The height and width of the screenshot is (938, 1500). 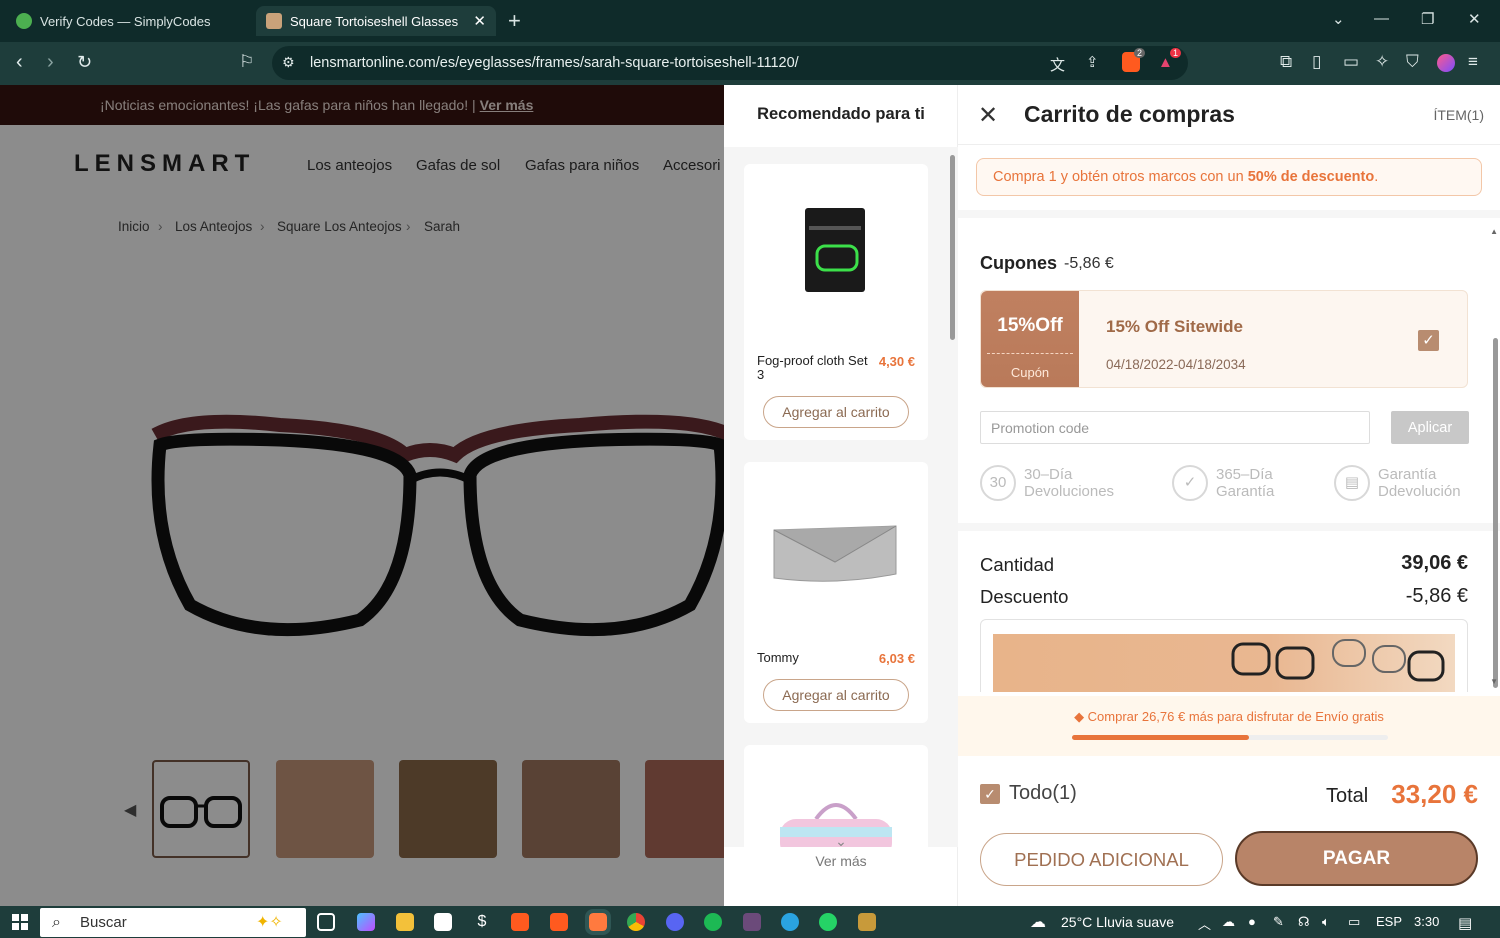 What do you see at coordinates (1434, 794) in the screenshot?
I see `total-value: 33,20 €` at bounding box center [1434, 794].